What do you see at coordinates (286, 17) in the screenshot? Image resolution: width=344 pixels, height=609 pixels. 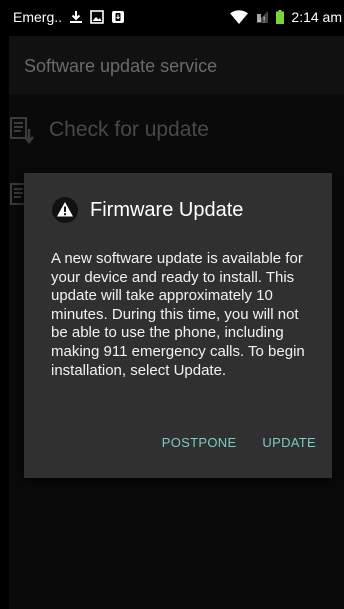 I see `status-bar-right: ! 2:14 am` at bounding box center [286, 17].